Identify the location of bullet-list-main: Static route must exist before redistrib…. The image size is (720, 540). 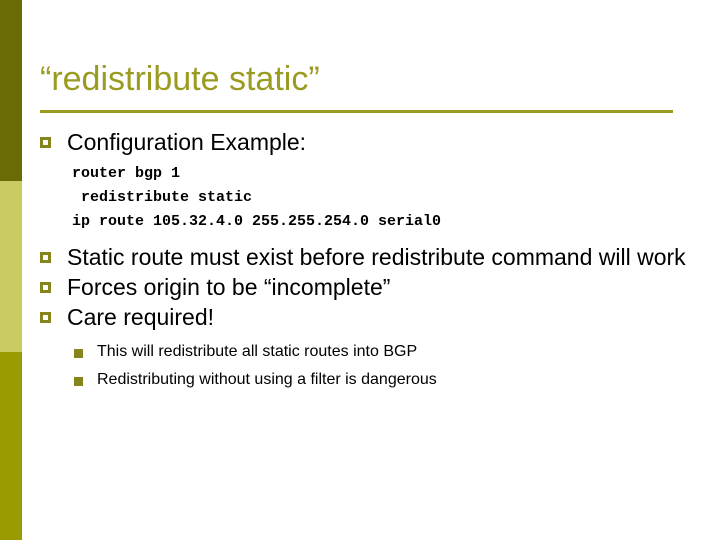
(365, 287).